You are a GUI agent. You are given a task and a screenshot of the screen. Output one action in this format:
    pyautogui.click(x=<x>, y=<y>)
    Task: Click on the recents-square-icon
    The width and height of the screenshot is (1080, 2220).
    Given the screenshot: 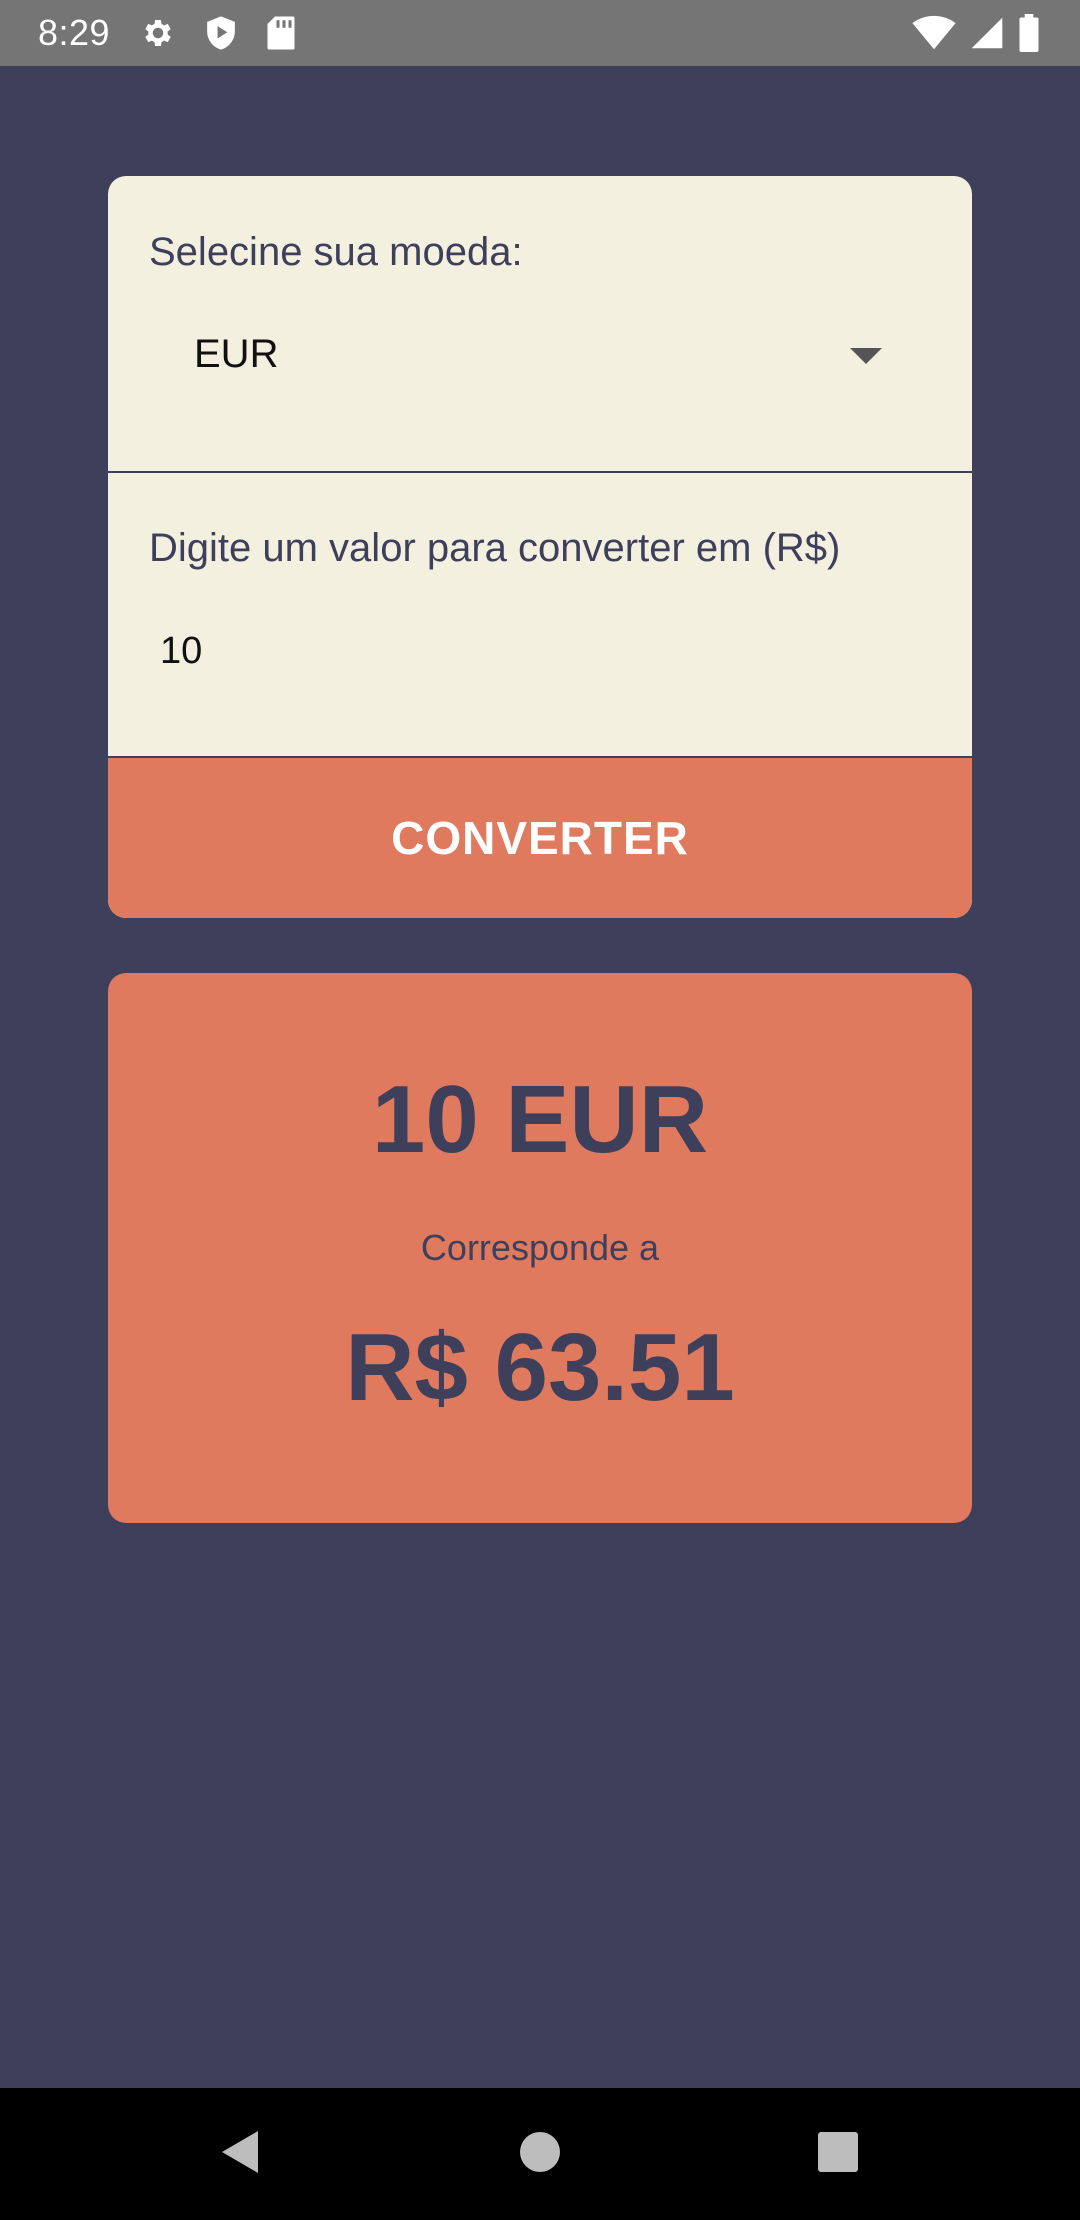 What is the action you would take?
    pyautogui.click(x=838, y=2154)
    